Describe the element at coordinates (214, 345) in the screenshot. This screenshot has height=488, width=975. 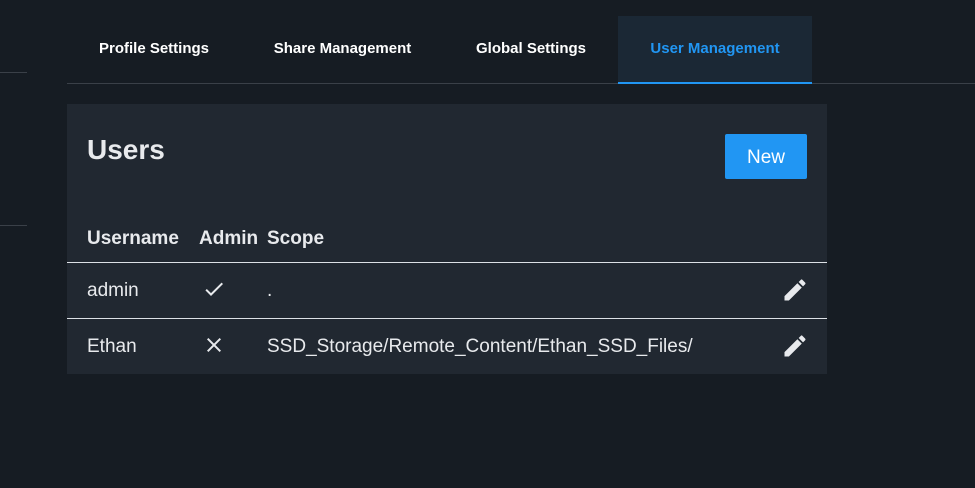
I see `close-icon` at that location.